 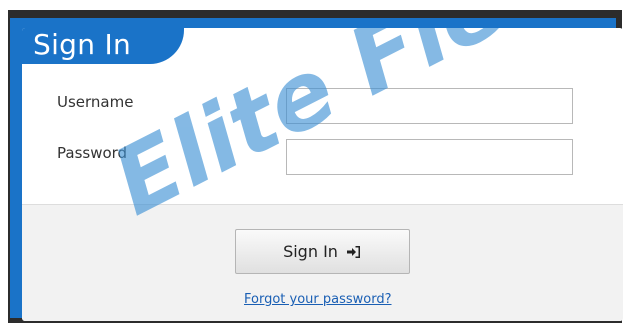 What do you see at coordinates (310, 251) in the screenshot?
I see `signin-button-label: Sign In` at bounding box center [310, 251].